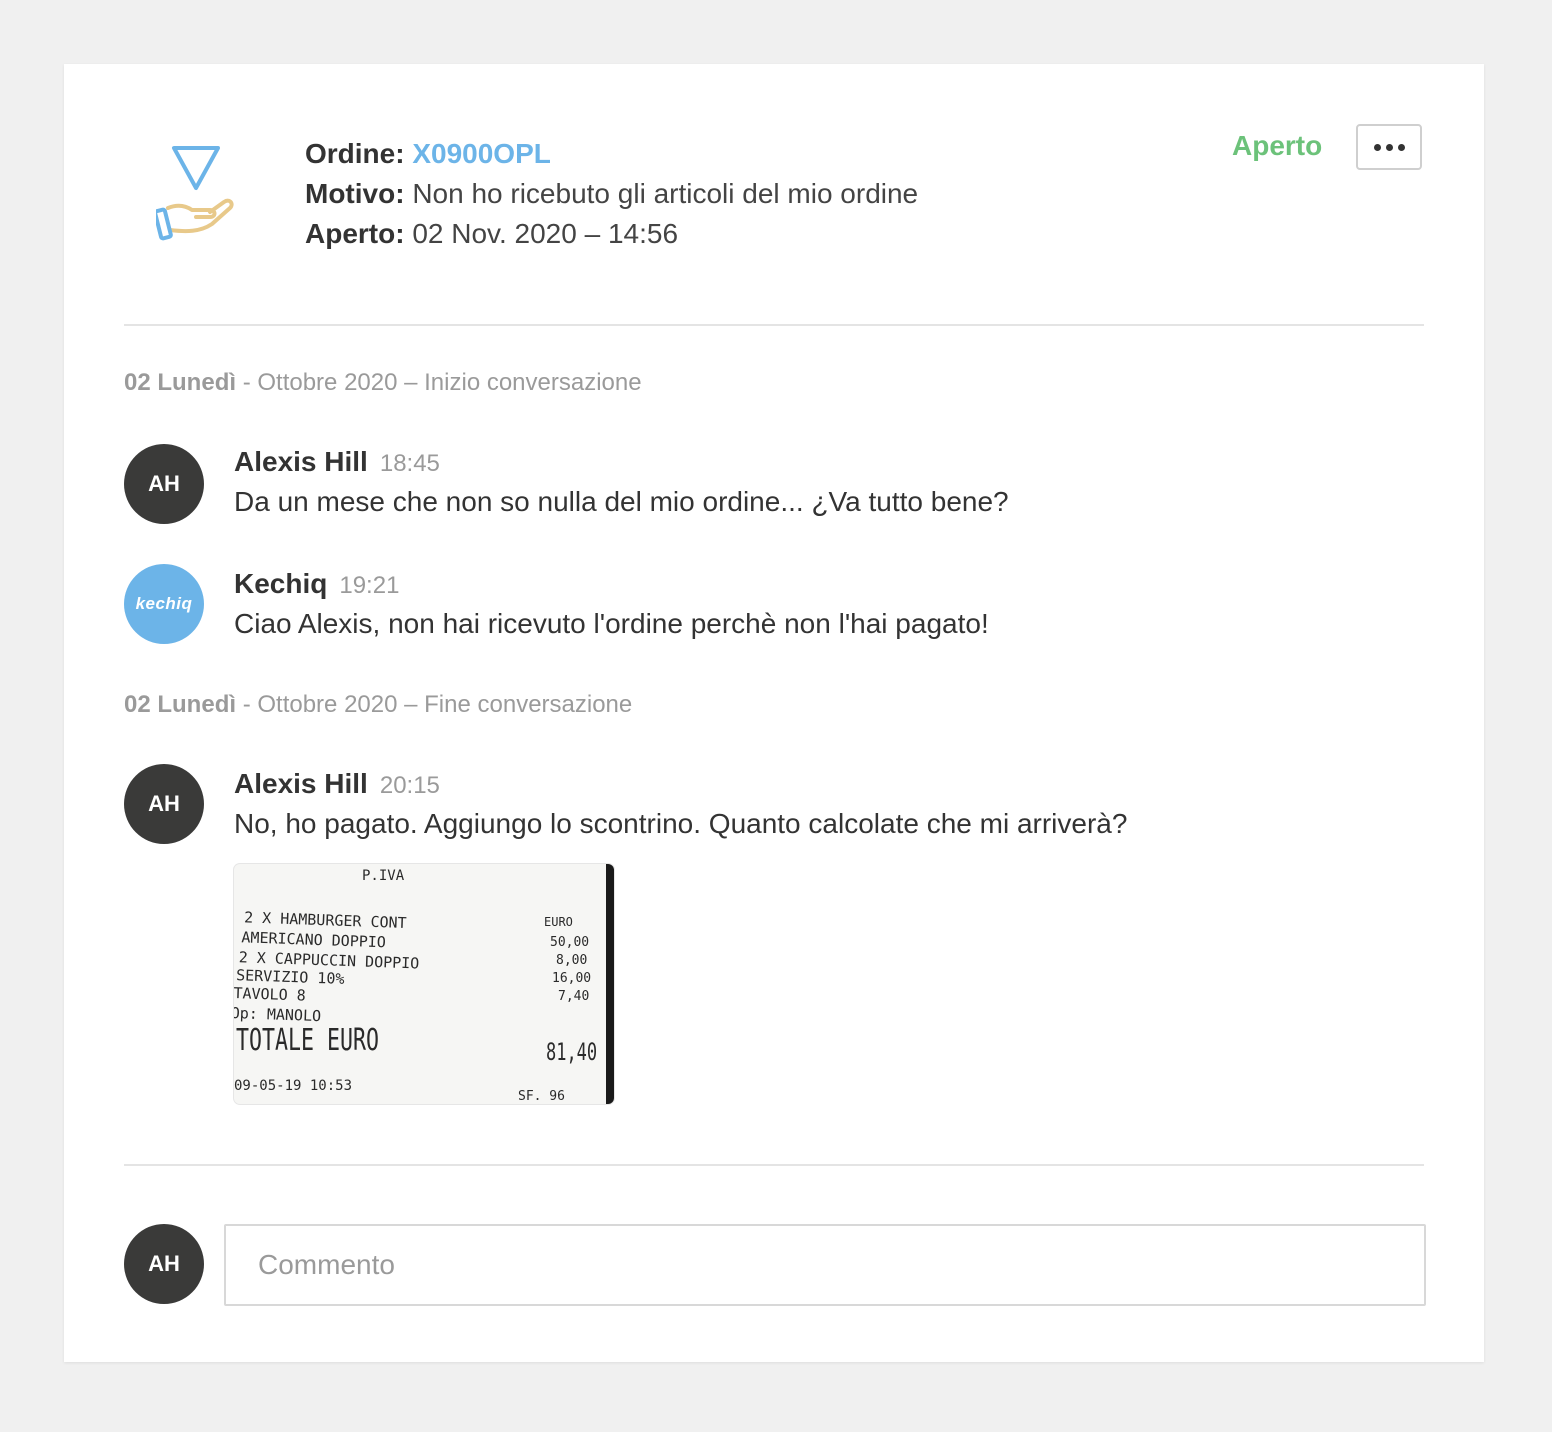  I want to click on separator-text: - Ottobre 2020 – Inizio conversazione, so click(439, 382).